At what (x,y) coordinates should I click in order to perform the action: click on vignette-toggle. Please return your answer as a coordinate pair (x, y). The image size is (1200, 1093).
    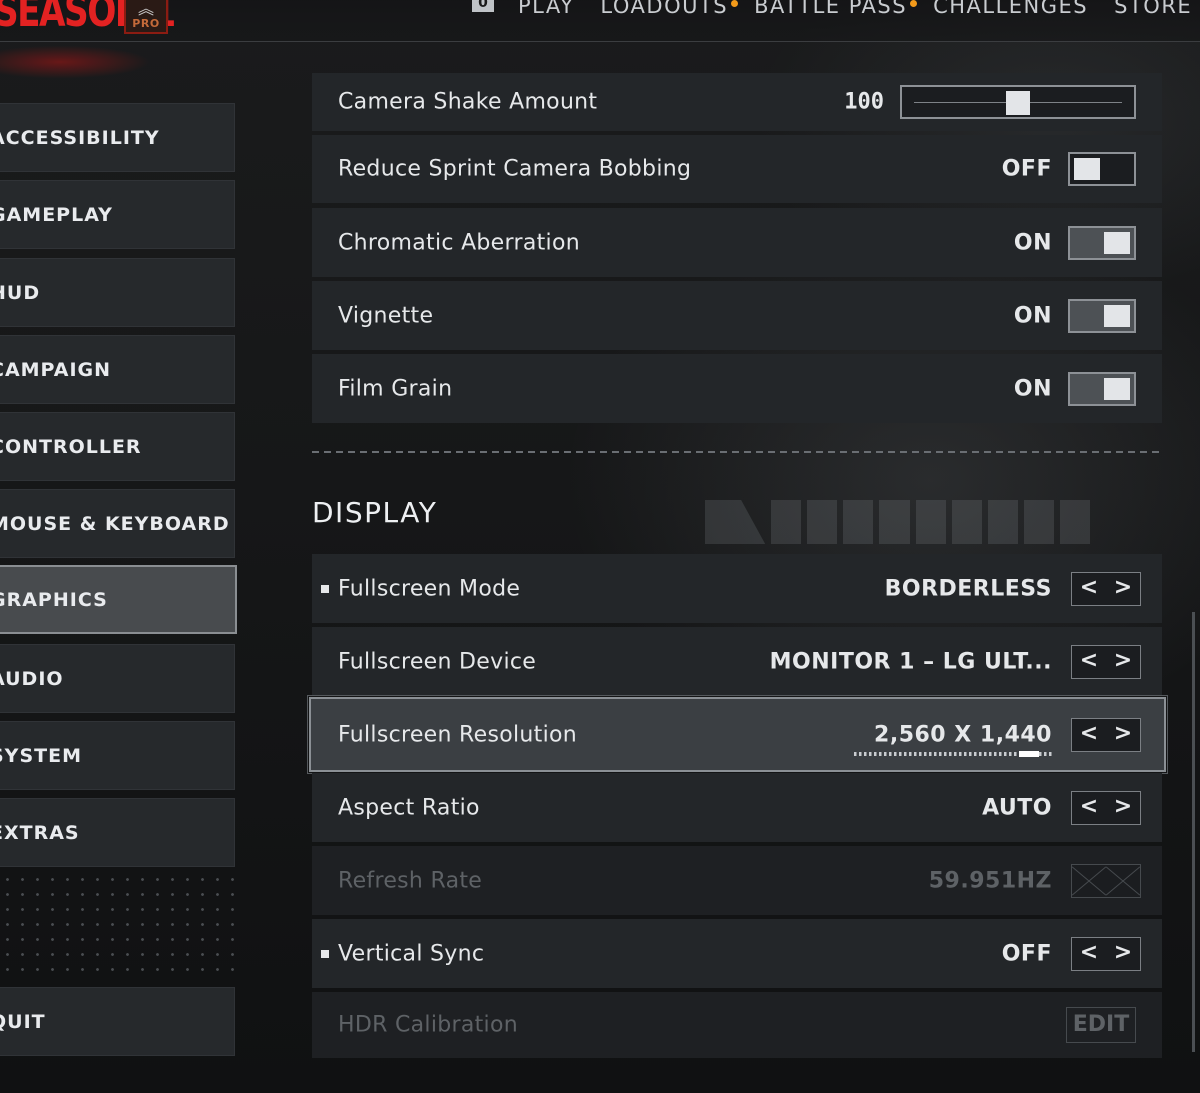
    Looking at the image, I should click on (1102, 315).